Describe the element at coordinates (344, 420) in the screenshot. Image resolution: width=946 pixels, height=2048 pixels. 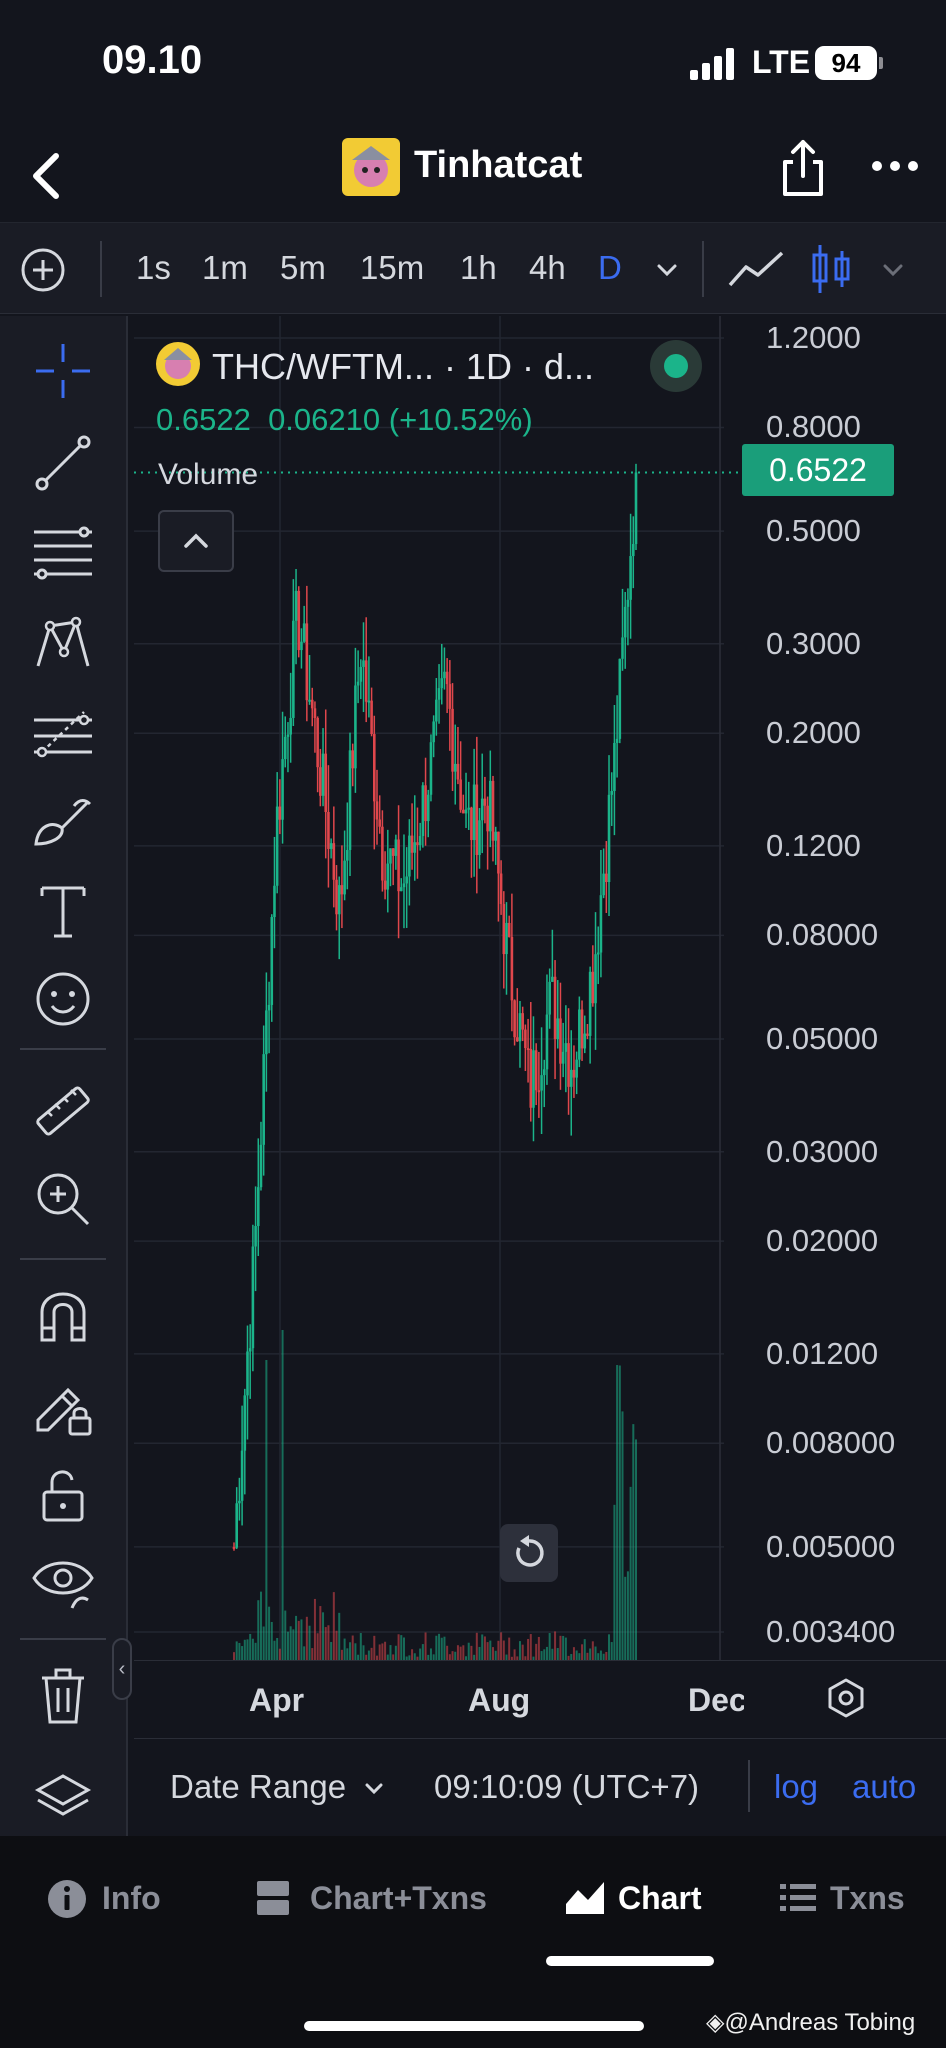
I see `ohlc-values: 0.6522 0.06210 (+10.52%)` at that location.